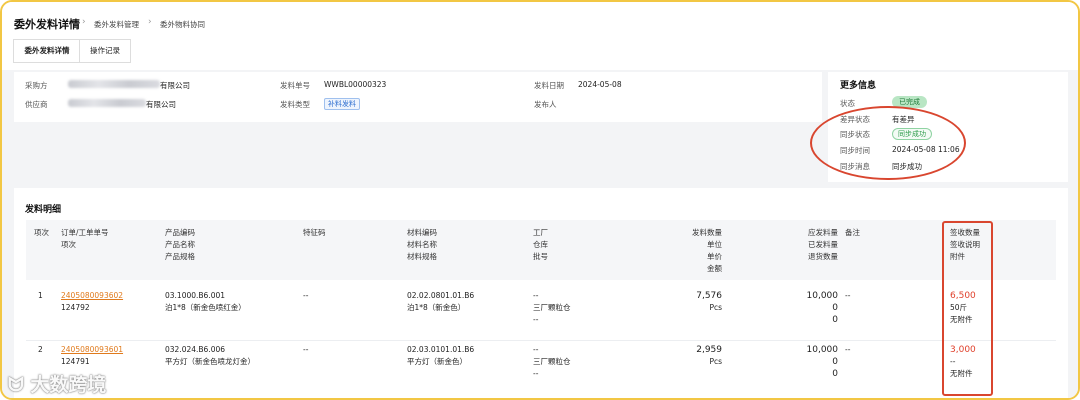 This screenshot has height=400, width=1080. Describe the element at coordinates (823, 244) in the screenshot. I see `col-should-qty: 应发料量 已发料量 退货数量` at that location.